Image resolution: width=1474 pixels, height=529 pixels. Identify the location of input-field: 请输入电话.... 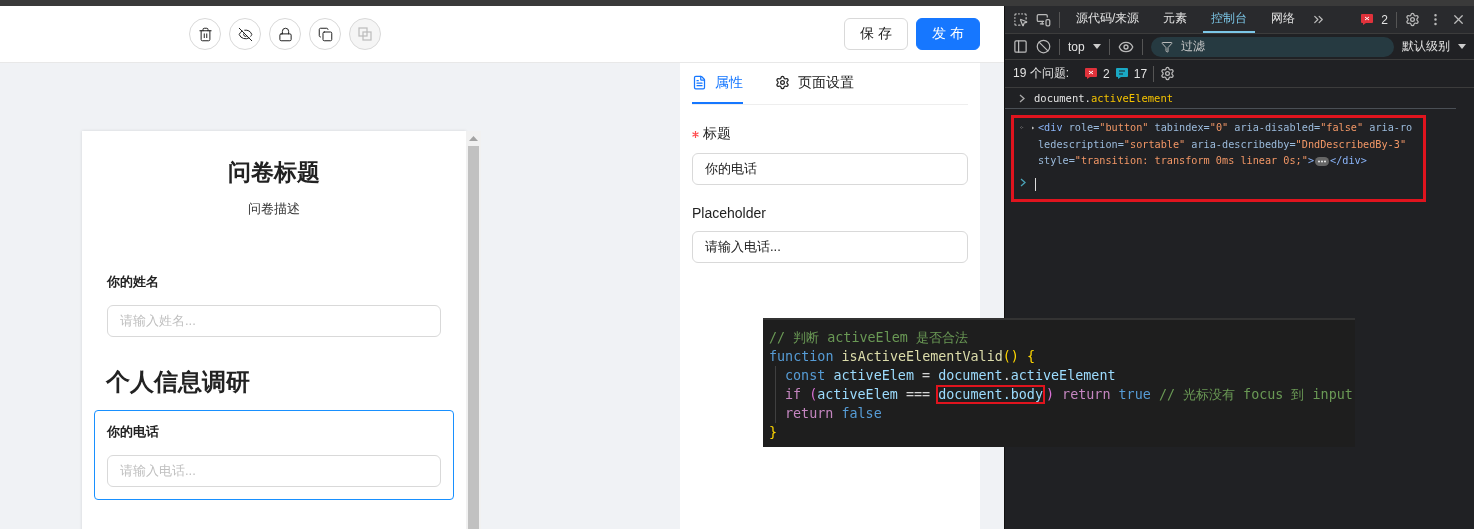
(830, 247).